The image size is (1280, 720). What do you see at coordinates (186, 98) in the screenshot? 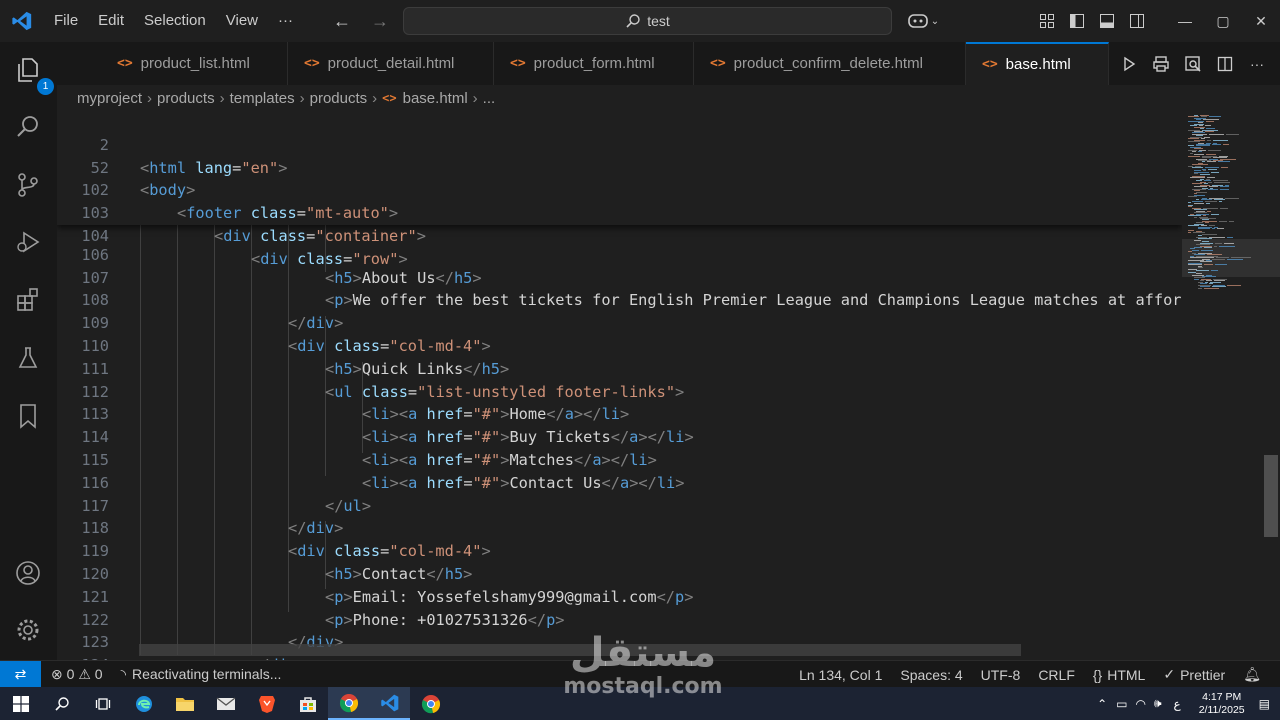
I see `breadcrumb-products: products` at bounding box center [186, 98].